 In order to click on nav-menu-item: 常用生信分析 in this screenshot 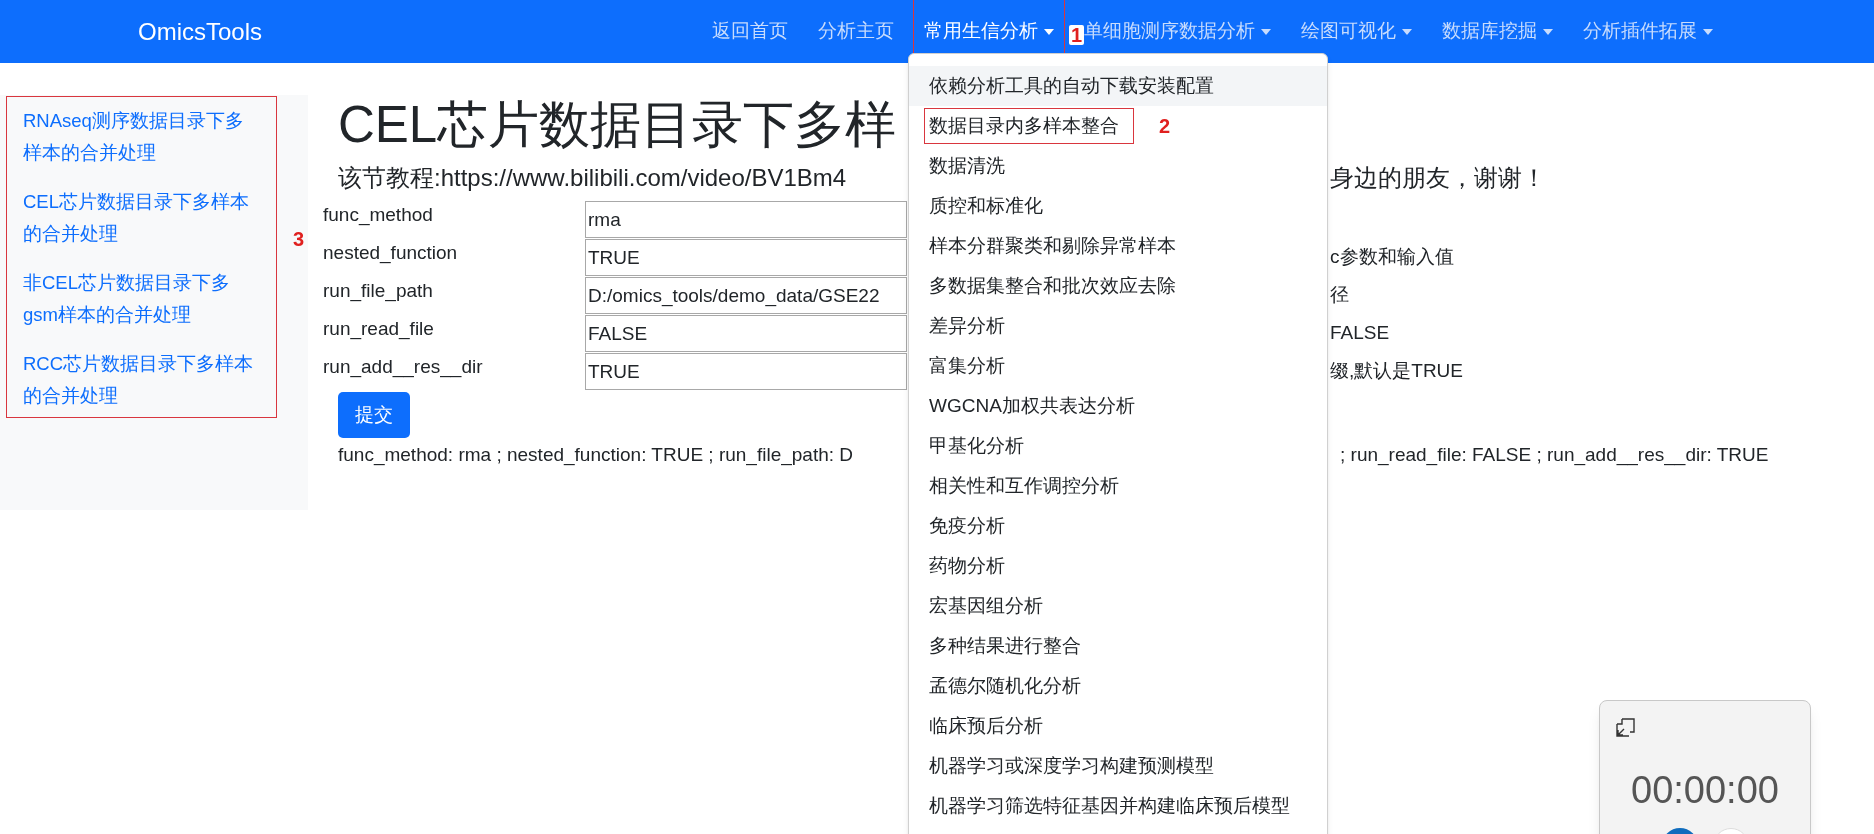, I will do `click(989, 31)`.